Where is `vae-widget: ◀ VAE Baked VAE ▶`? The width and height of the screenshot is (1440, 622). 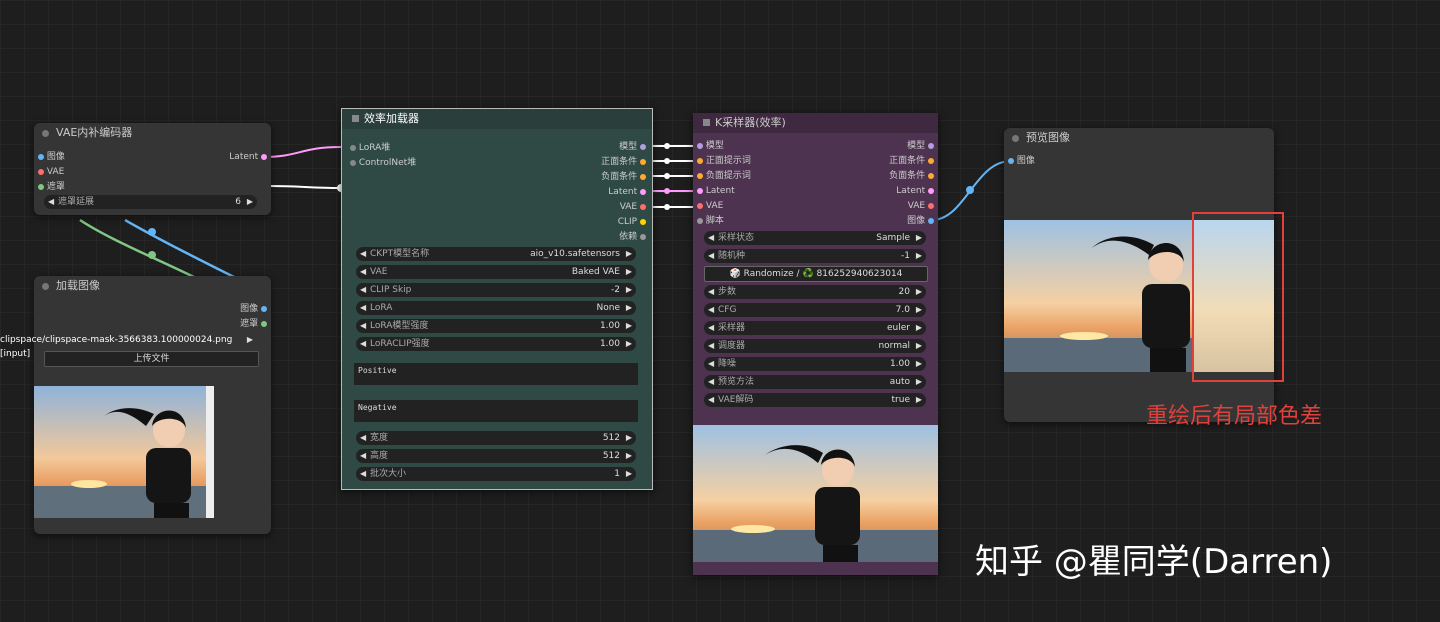
vae-widget: ◀ VAE Baked VAE ▶ is located at coordinates (496, 272).